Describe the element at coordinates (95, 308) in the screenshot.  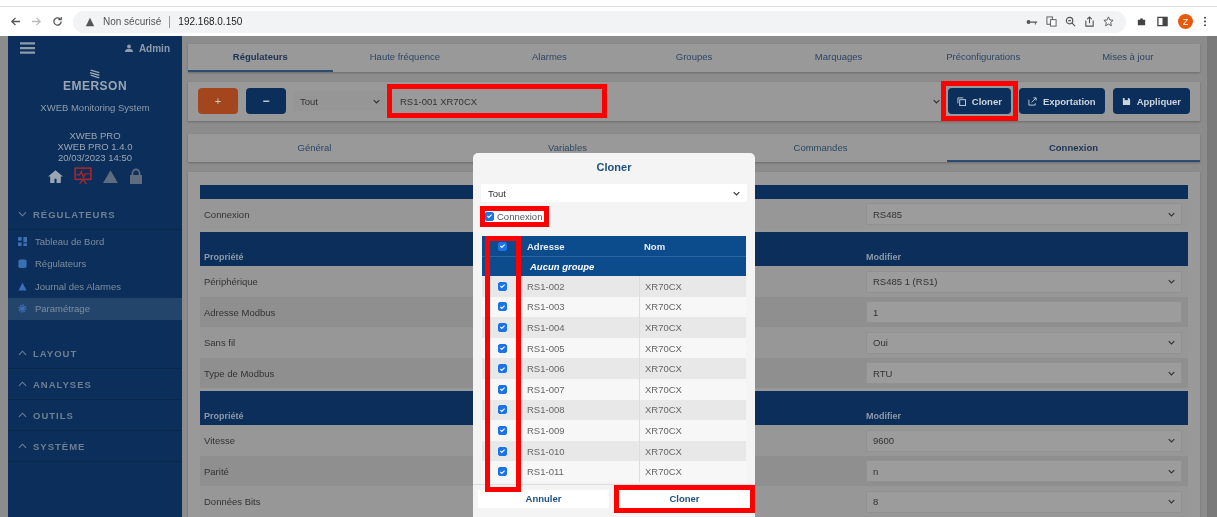
I see `sidebar-item: Paramétrage` at that location.